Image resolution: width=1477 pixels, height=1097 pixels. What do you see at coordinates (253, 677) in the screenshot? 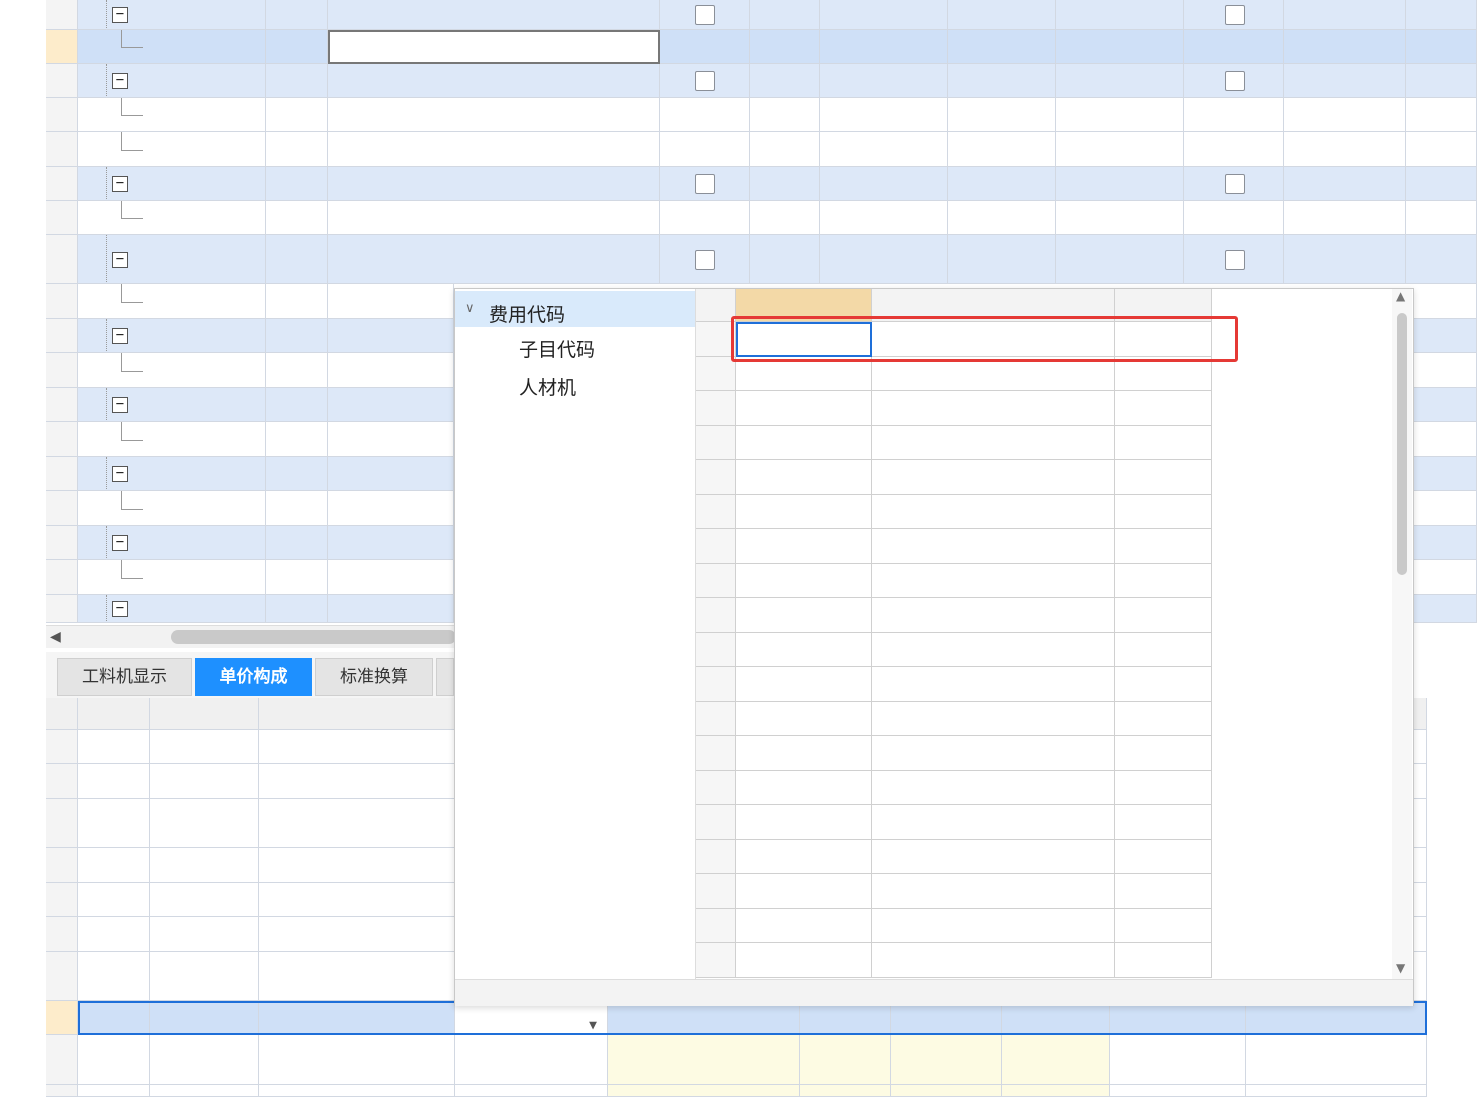
I see `tab-unit-price: 单价构成` at bounding box center [253, 677].